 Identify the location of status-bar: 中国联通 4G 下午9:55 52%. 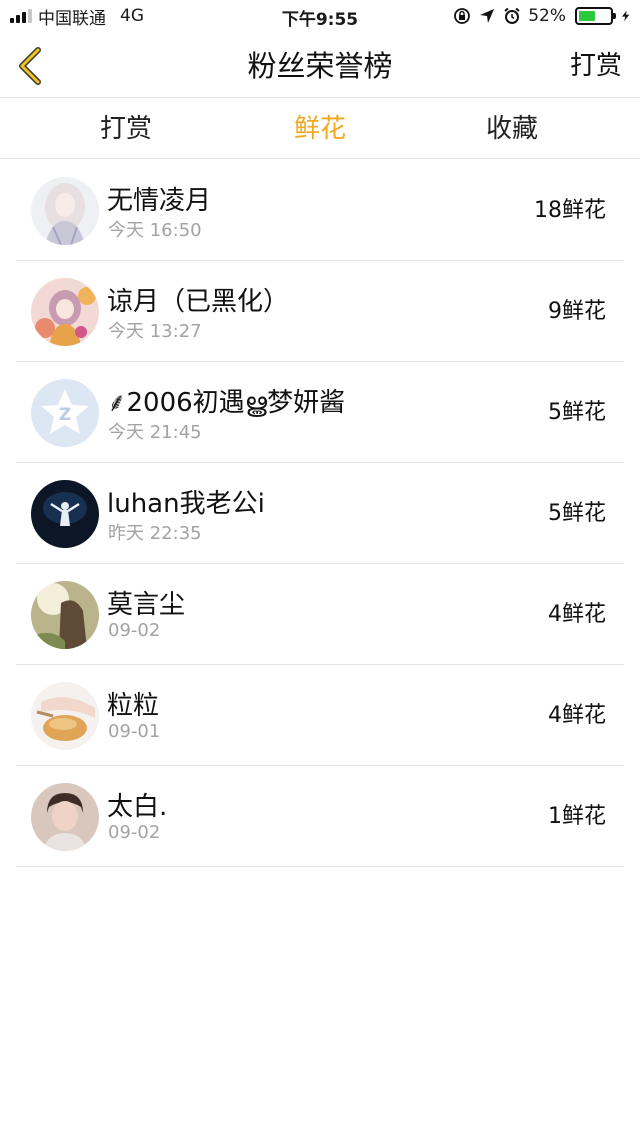
(320, 17).